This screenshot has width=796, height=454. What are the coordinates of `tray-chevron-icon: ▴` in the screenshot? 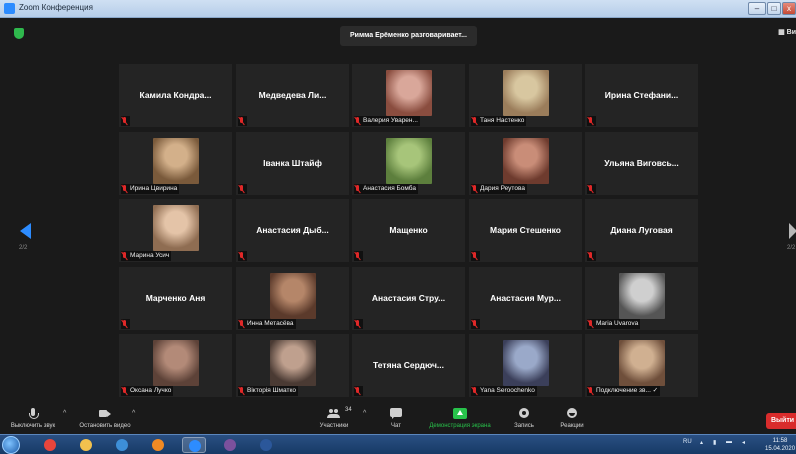 It's located at (701, 442).